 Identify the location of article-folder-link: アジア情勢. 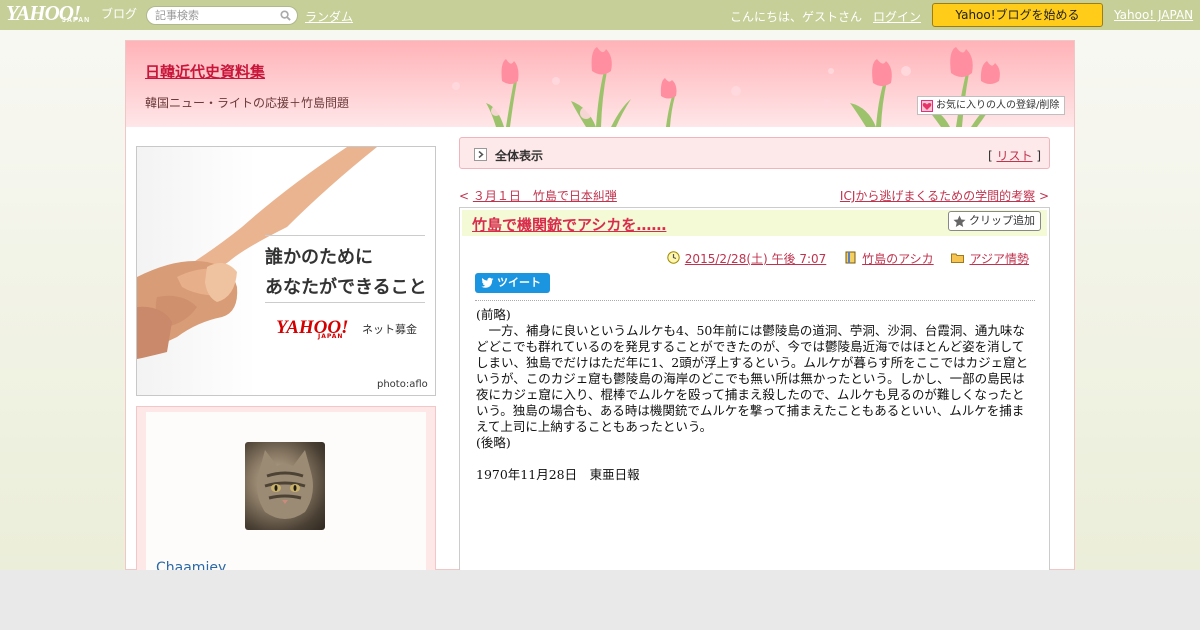
(999, 259).